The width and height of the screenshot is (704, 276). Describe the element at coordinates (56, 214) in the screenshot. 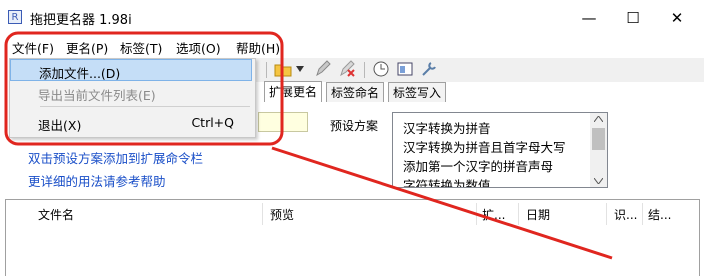

I see `column-header-filename: 文件名` at that location.